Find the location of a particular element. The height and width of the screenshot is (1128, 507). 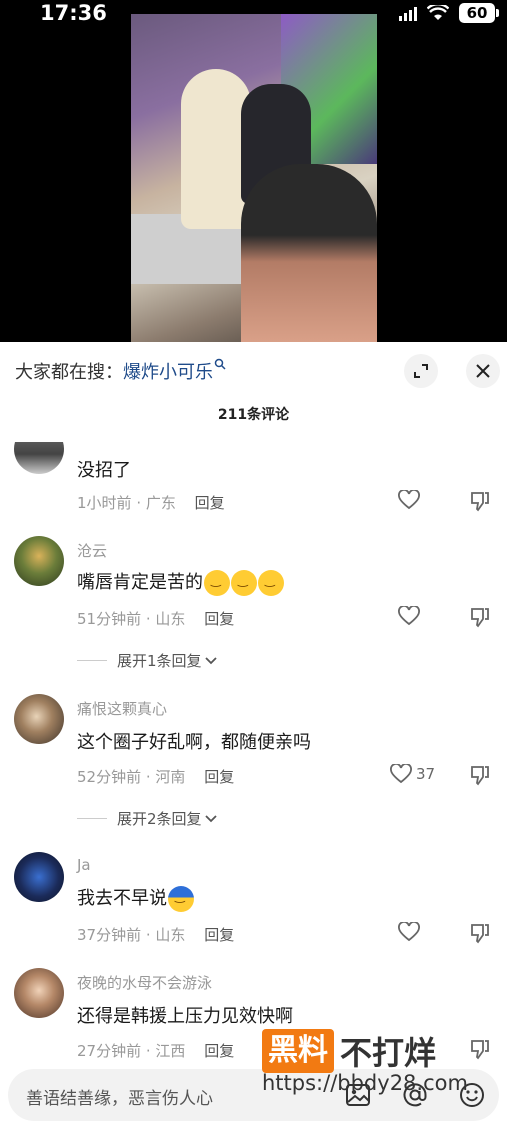

comment-text: 嘴唇肯定是苦的 is located at coordinates (180, 582).